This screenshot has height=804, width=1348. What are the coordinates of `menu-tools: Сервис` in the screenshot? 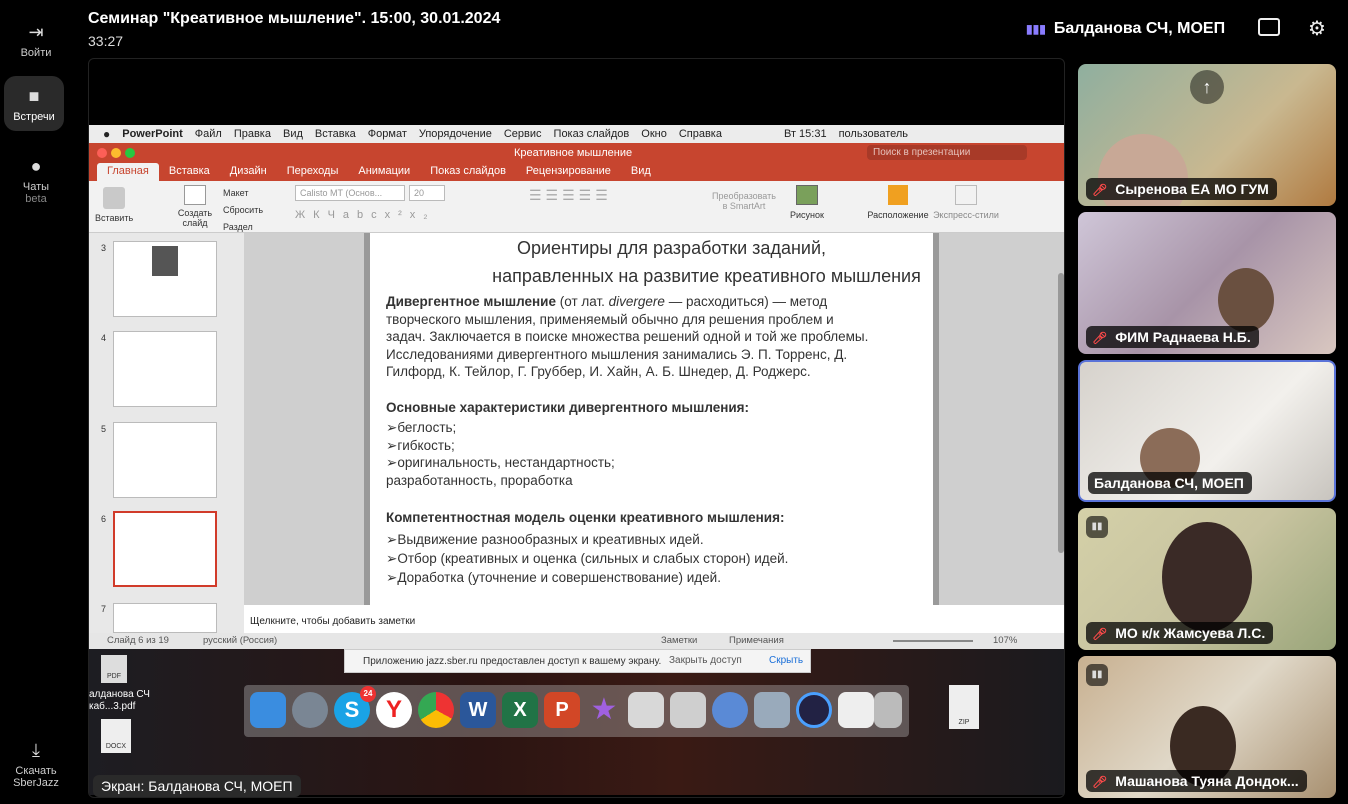 It's located at (523, 134).